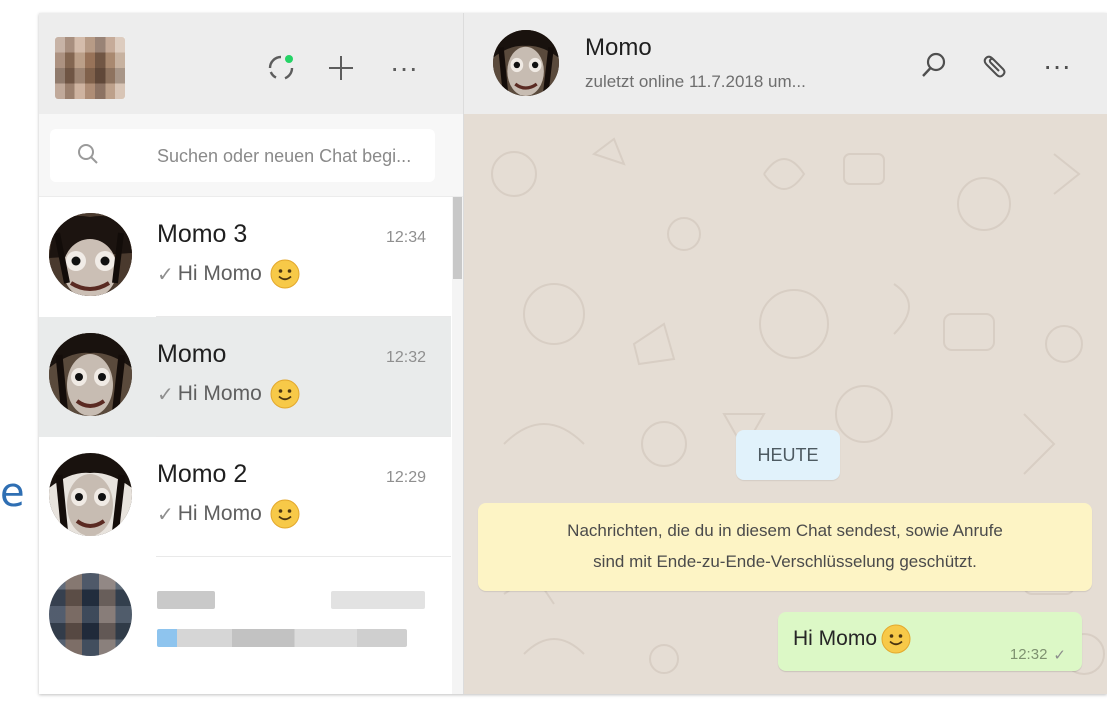 Image resolution: width=1107 pixels, height=710 pixels. Describe the element at coordinates (526, 63) in the screenshot. I see `contact-avatar` at that location.